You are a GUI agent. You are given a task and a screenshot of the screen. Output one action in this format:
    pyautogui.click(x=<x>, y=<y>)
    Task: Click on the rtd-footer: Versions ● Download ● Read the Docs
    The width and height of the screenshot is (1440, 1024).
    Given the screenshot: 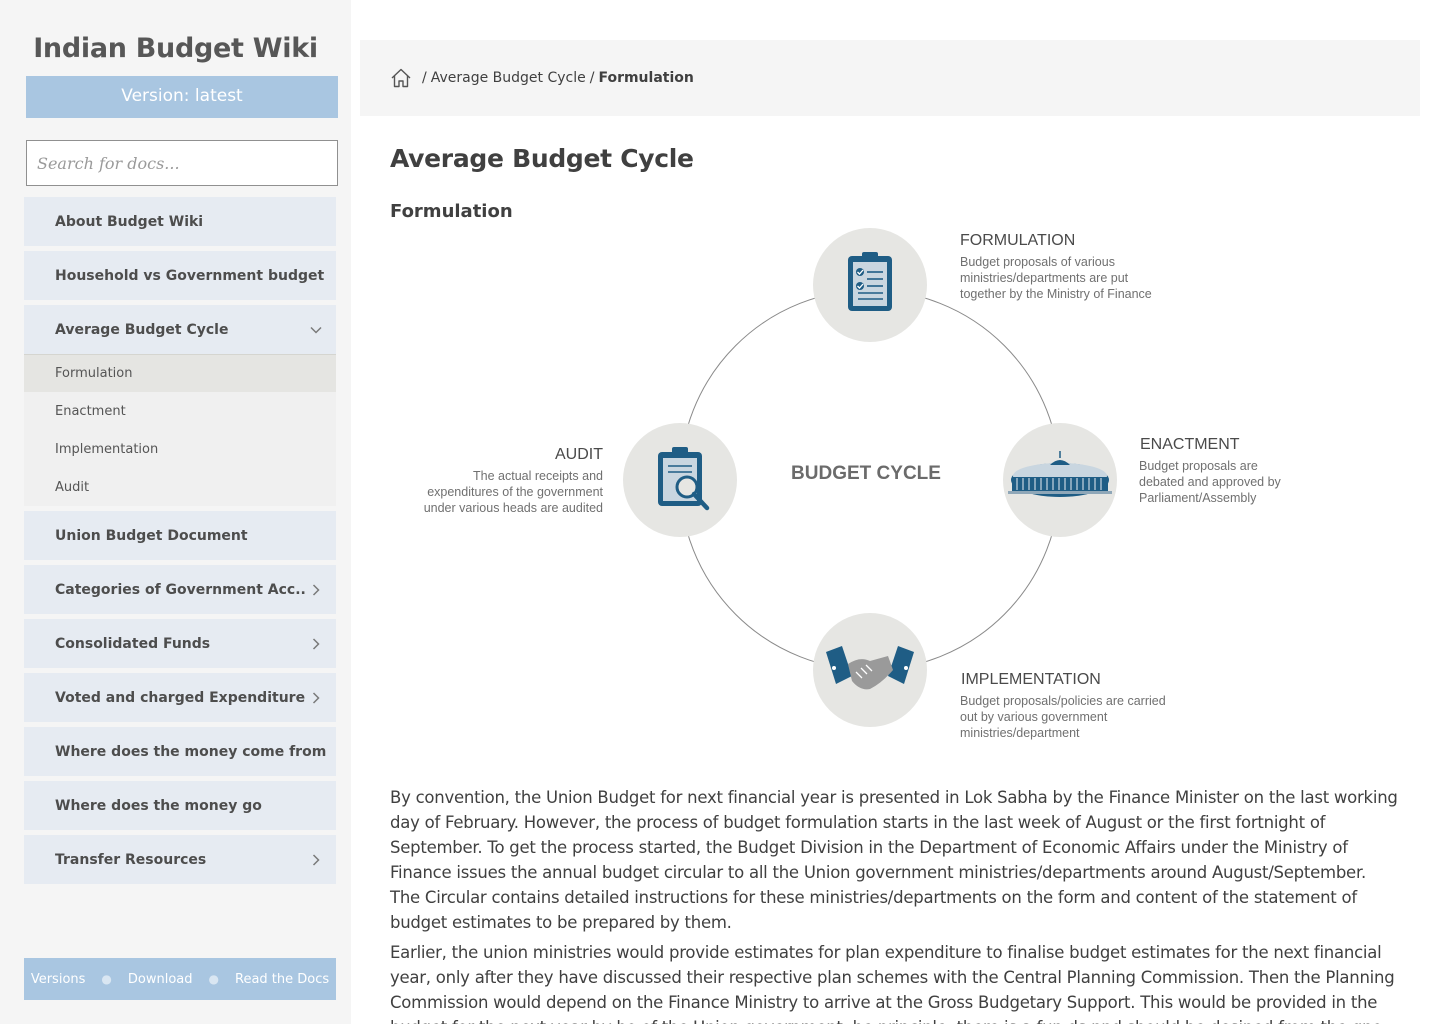 What is the action you would take?
    pyautogui.click(x=180, y=979)
    